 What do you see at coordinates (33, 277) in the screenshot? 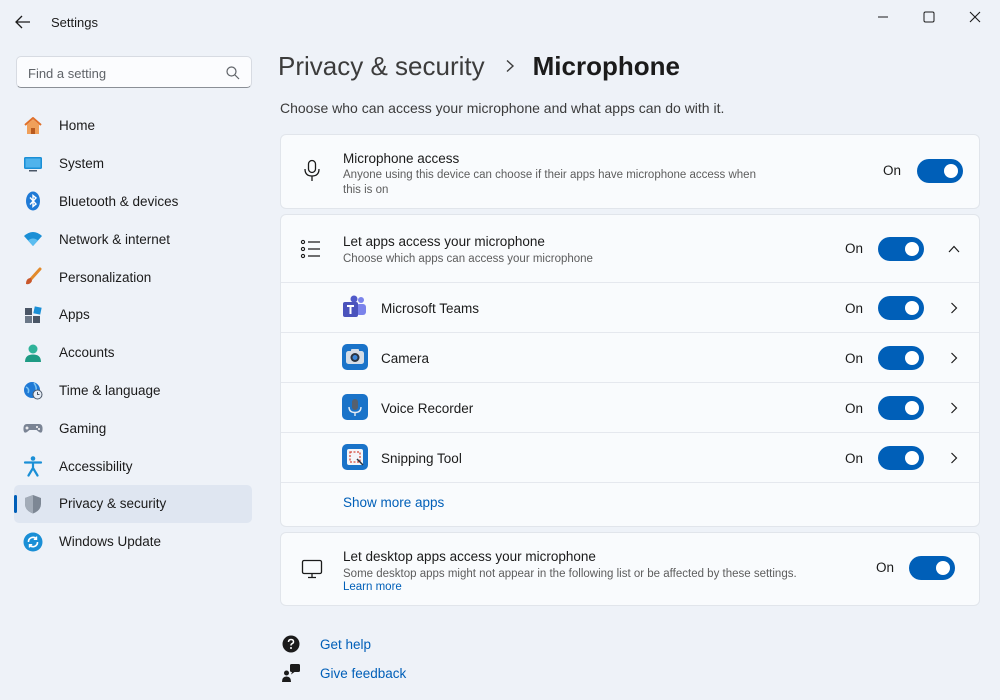
I see `brush-icon` at bounding box center [33, 277].